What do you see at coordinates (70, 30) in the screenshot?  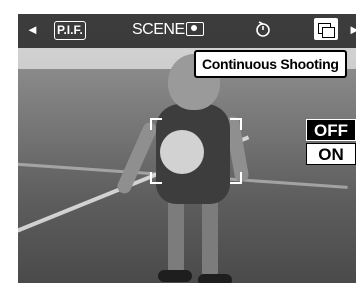 I see `pif-icon: P.I.F.` at bounding box center [70, 30].